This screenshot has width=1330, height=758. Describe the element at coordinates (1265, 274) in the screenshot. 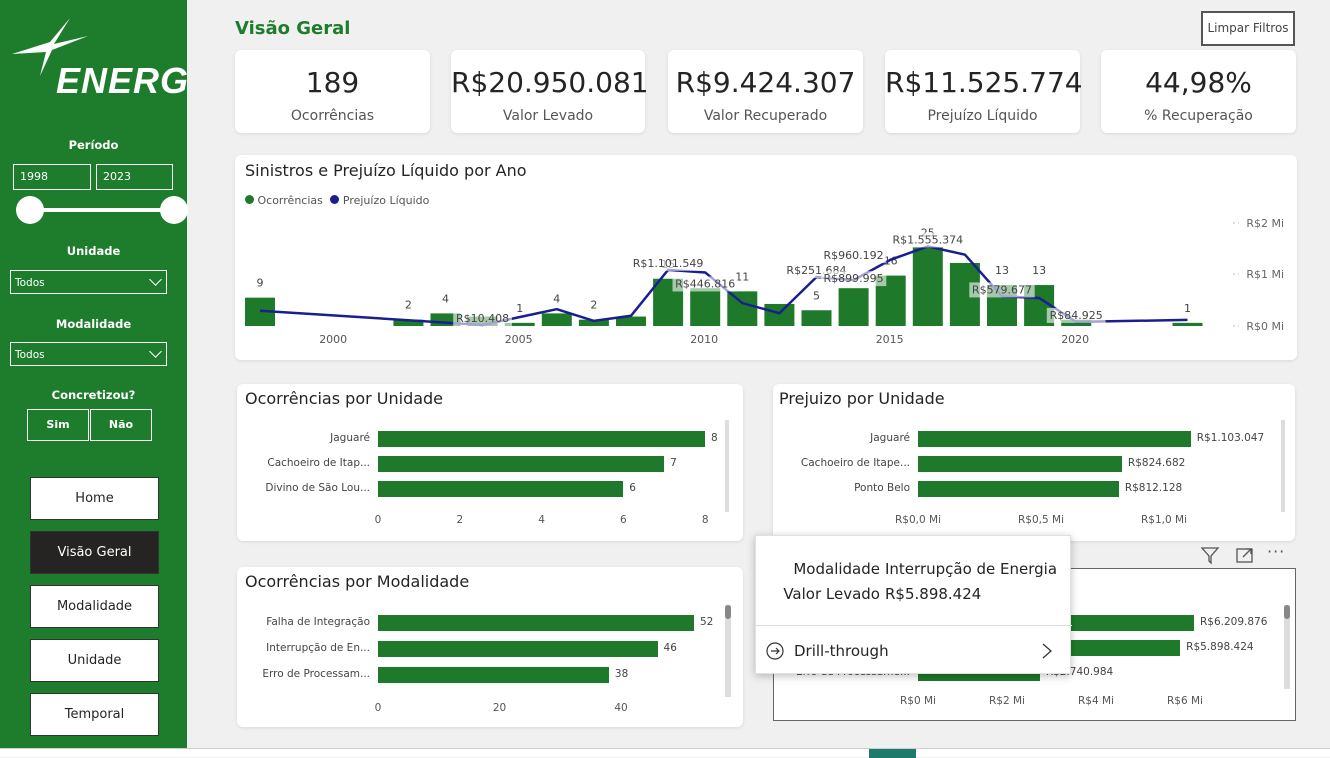

I see `y2-tick-label: R$1 Mi` at that location.